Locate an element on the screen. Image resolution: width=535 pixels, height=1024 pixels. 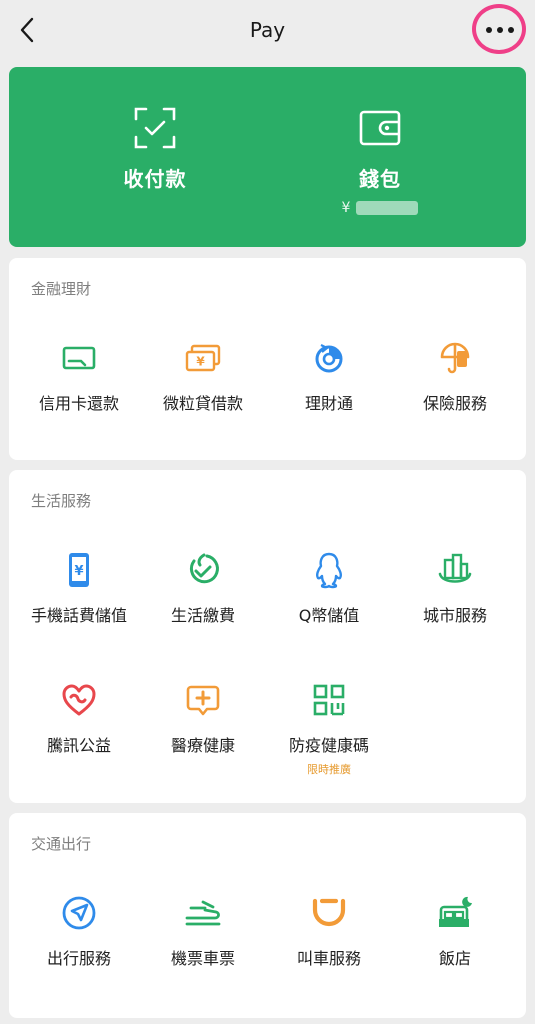
wallet-label: 錢包 is located at coordinates (380, 179).